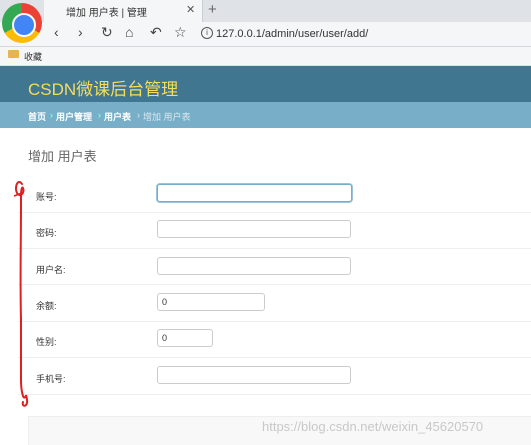  Describe the element at coordinates (373, 426) in the screenshot. I see `watermark: https://blog.csdn.net/weixin_45620570` at that location.